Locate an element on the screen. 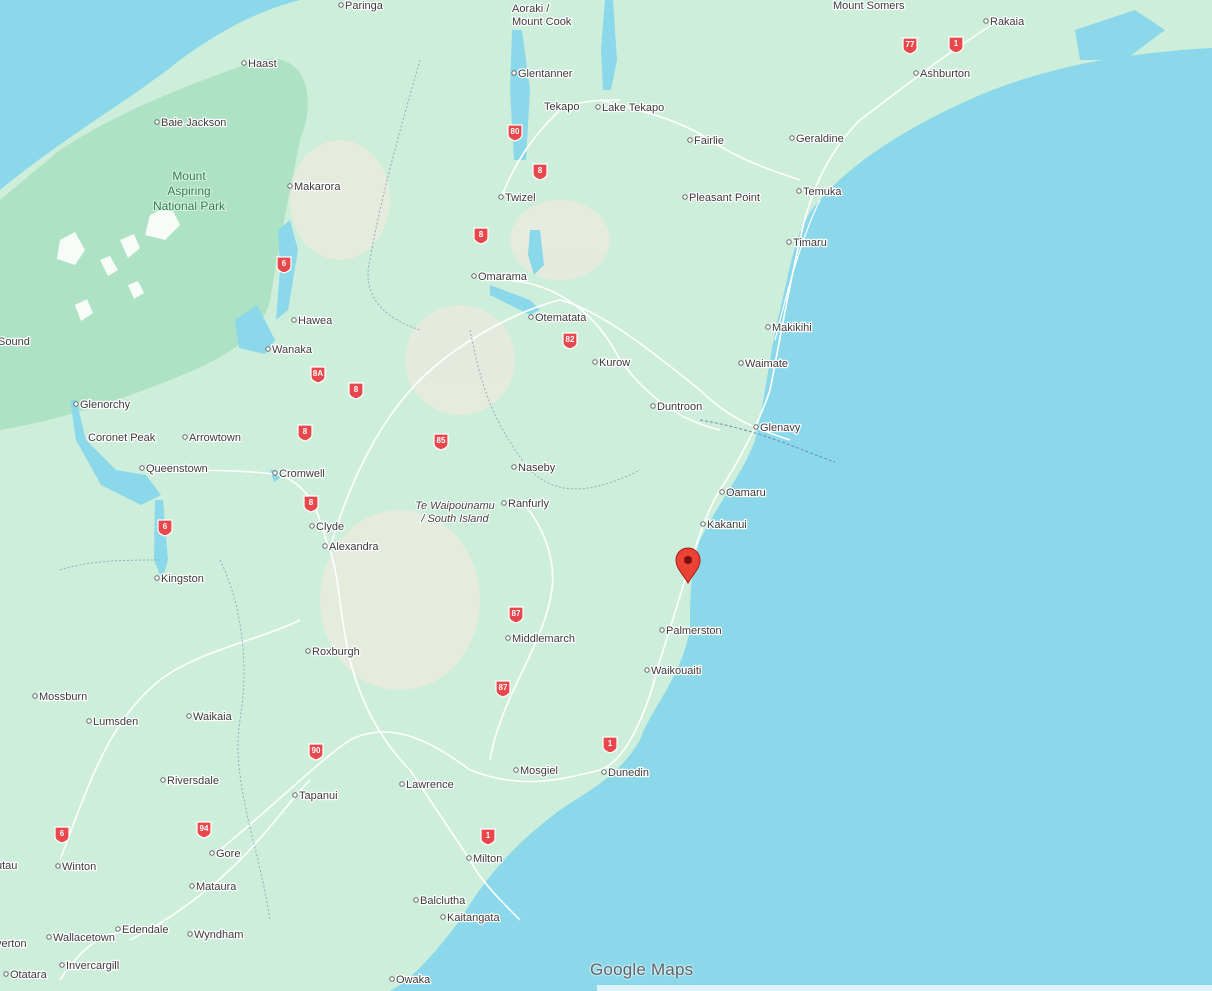 The image size is (1212, 991). place-label: Cromwell is located at coordinates (302, 474).